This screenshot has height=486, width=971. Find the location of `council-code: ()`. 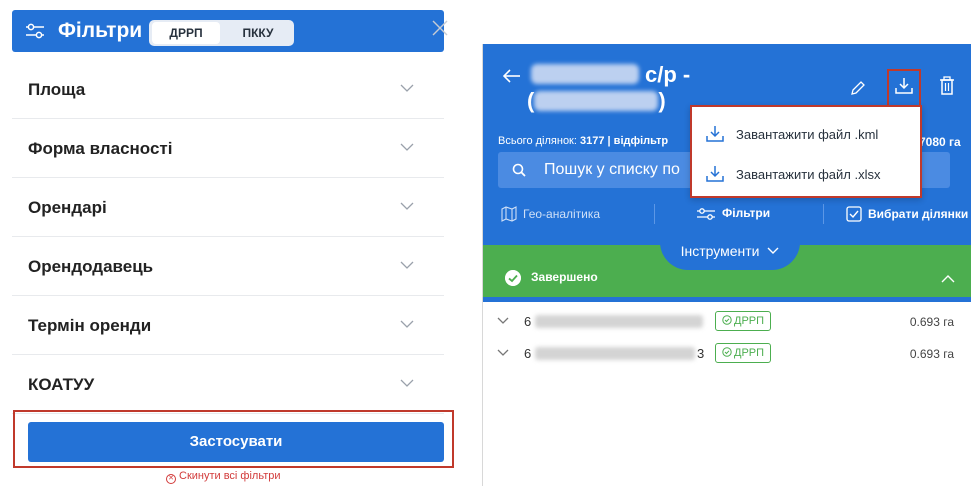

council-code: () is located at coordinates (596, 101).